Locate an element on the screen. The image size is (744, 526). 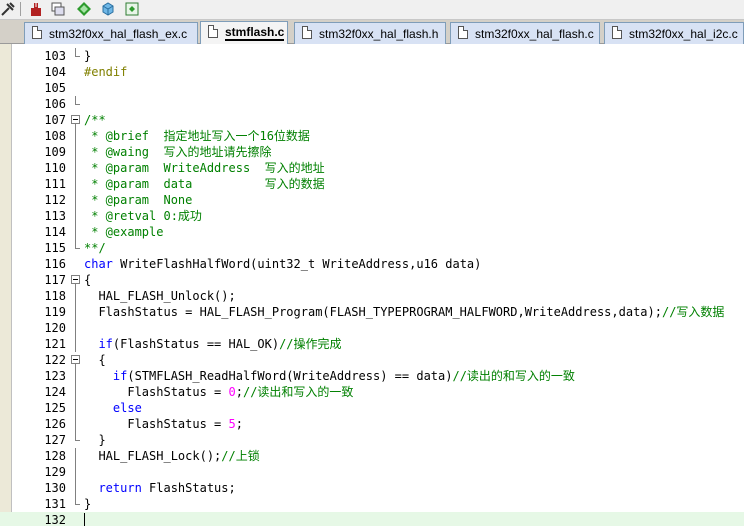
line-number: 132 is located at coordinates (55, 519).